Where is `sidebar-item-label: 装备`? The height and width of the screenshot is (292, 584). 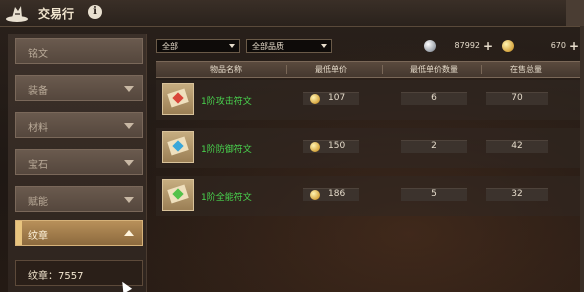
sidebar-item-label: 装备 is located at coordinates (38, 91).